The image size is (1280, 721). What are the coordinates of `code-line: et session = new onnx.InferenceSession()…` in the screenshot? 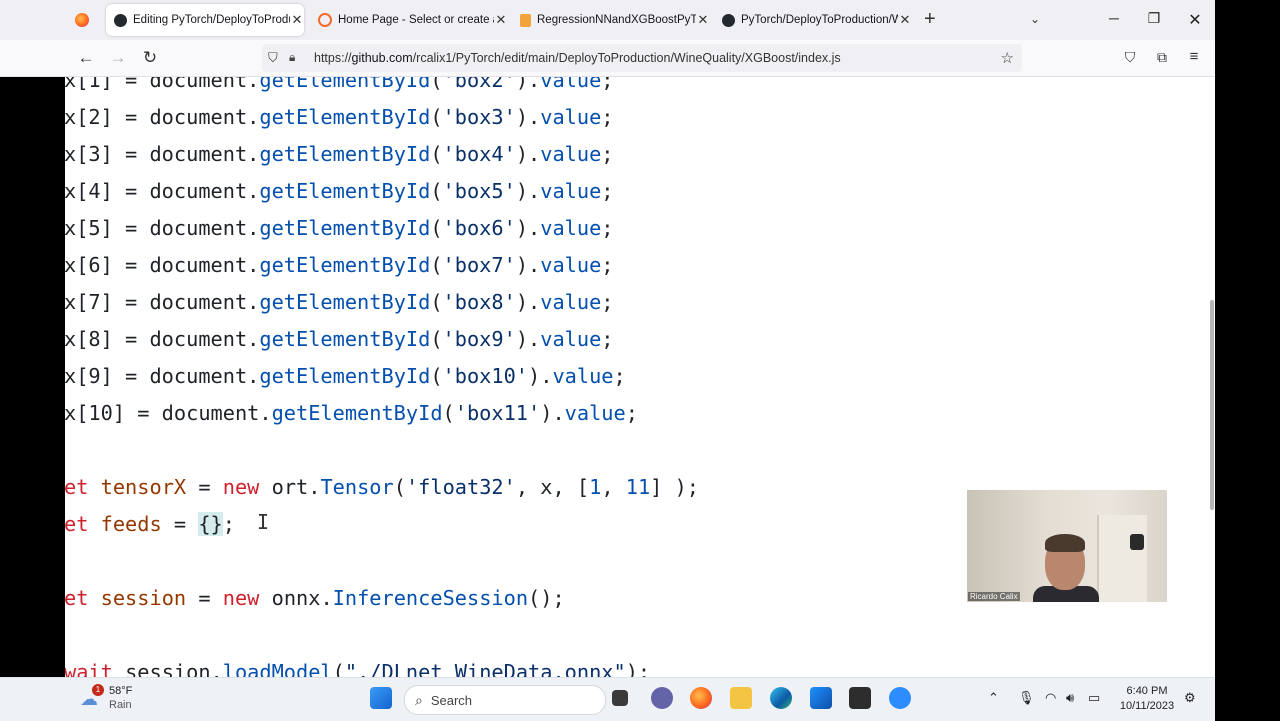 It's located at (315, 598).